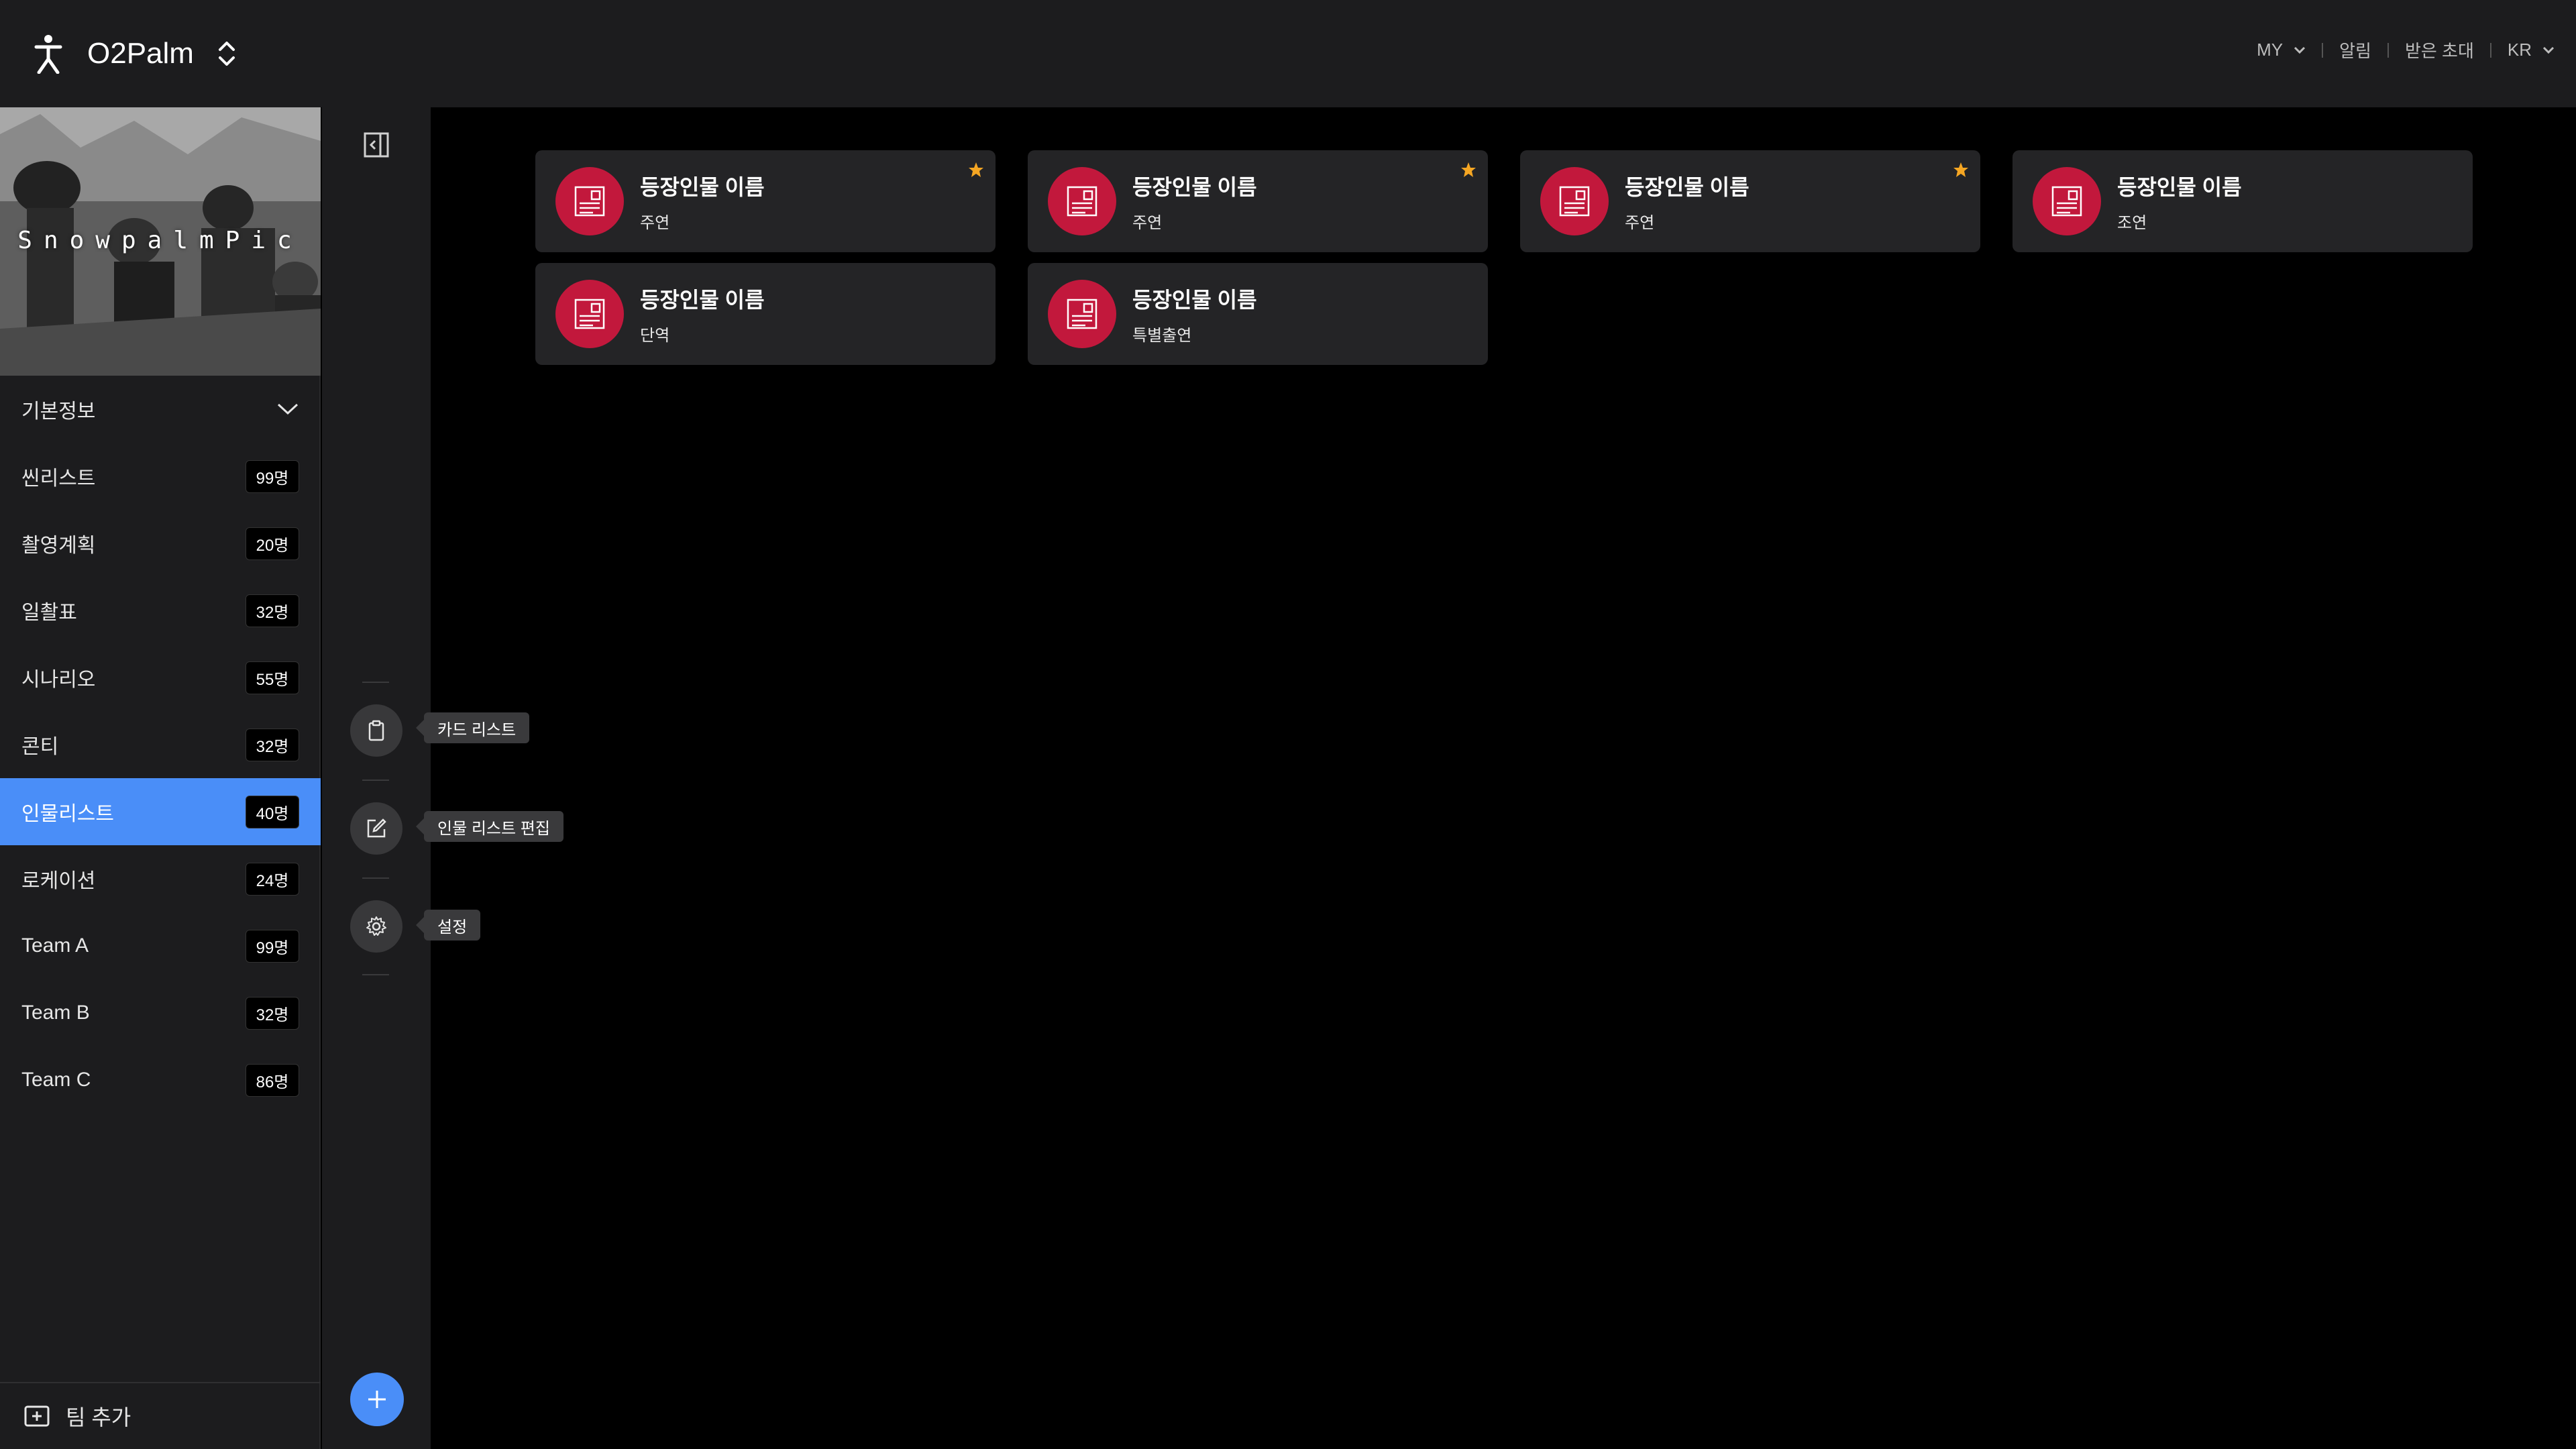  What do you see at coordinates (160, 543) in the screenshot?
I see `sidebar-item-shooting-plan: 촬영계획 20명` at bounding box center [160, 543].